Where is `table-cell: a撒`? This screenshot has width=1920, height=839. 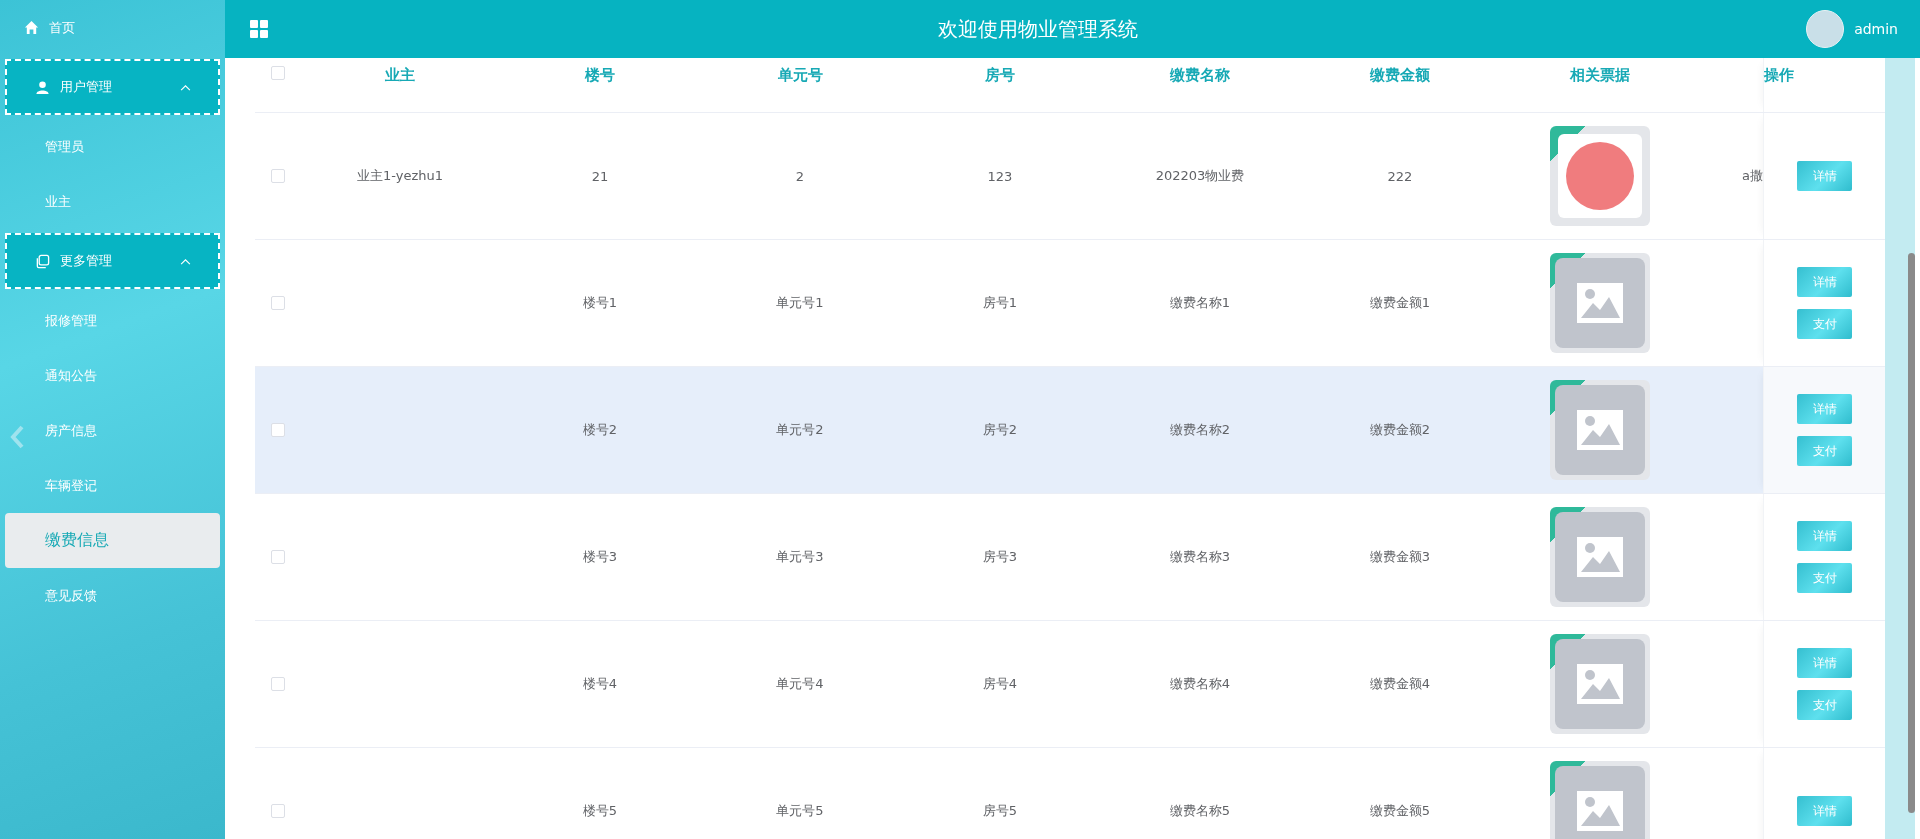 table-cell: a撒 is located at coordinates (1752, 176).